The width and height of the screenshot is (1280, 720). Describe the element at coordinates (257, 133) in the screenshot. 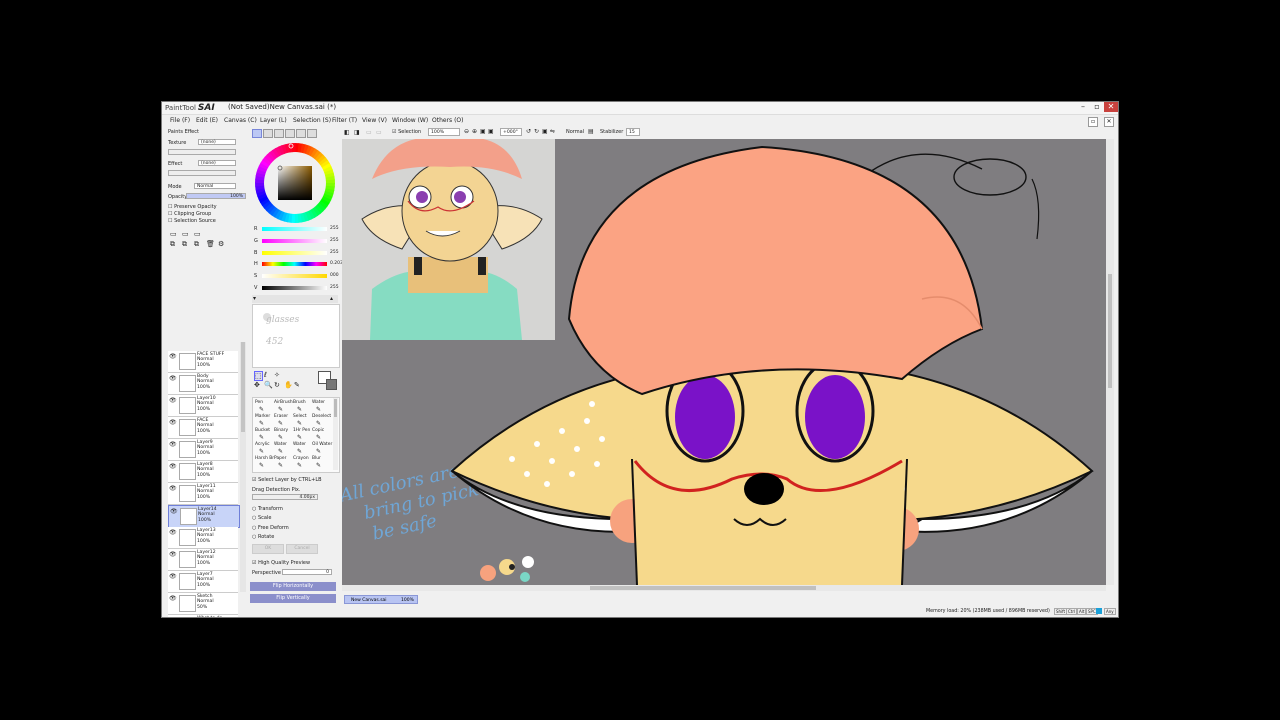

I see `color-wheel-tab` at that location.